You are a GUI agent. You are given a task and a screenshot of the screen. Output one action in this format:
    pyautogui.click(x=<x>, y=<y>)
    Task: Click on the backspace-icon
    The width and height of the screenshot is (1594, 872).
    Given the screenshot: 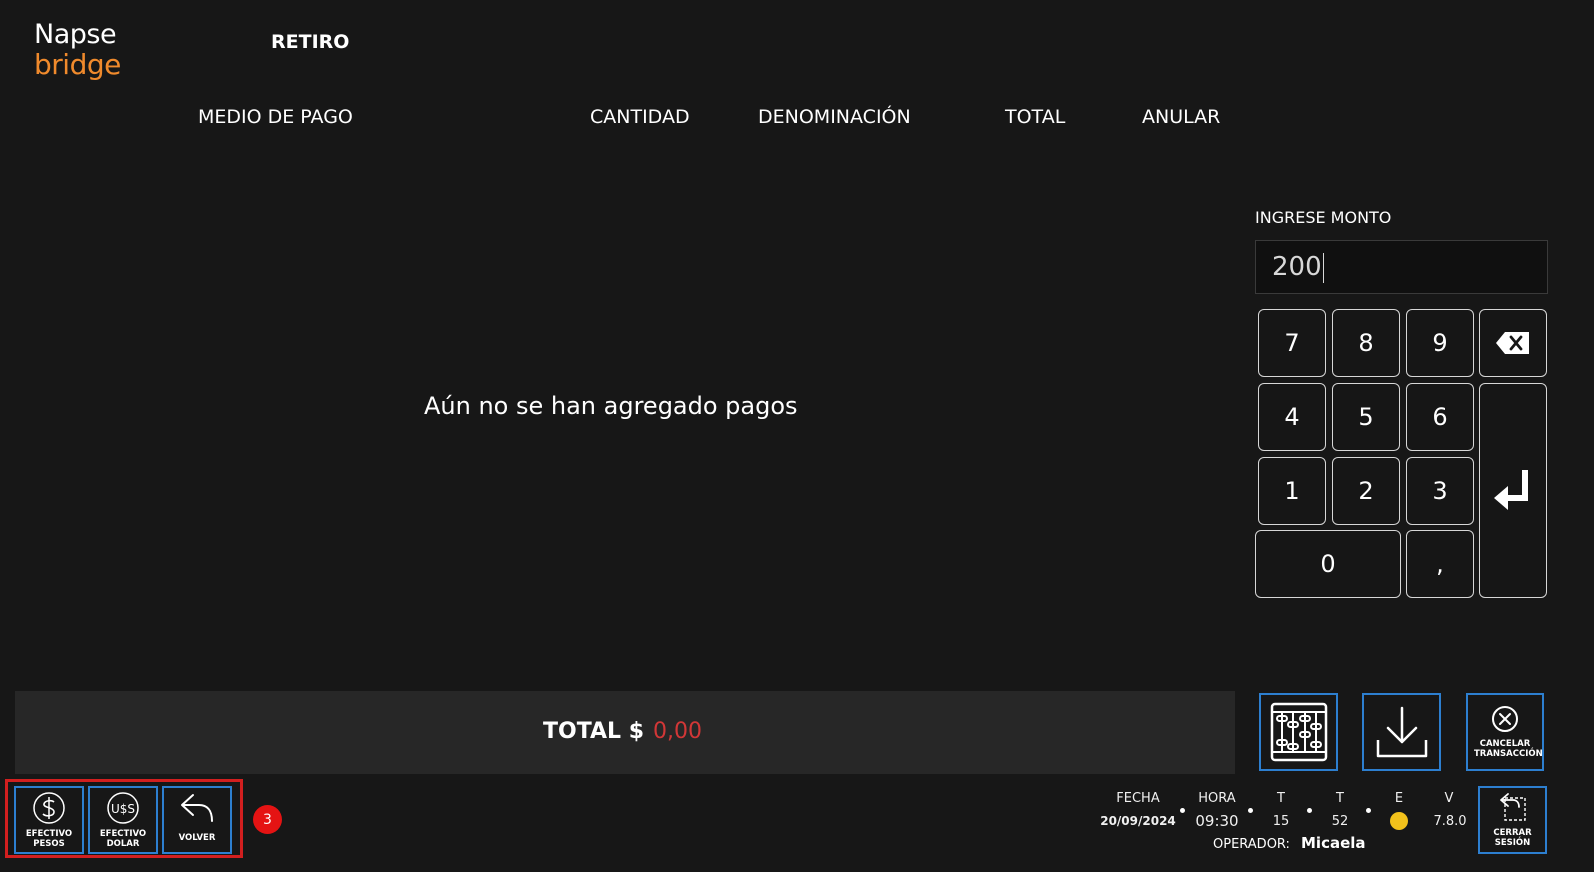 What is the action you would take?
    pyautogui.click(x=1512, y=343)
    